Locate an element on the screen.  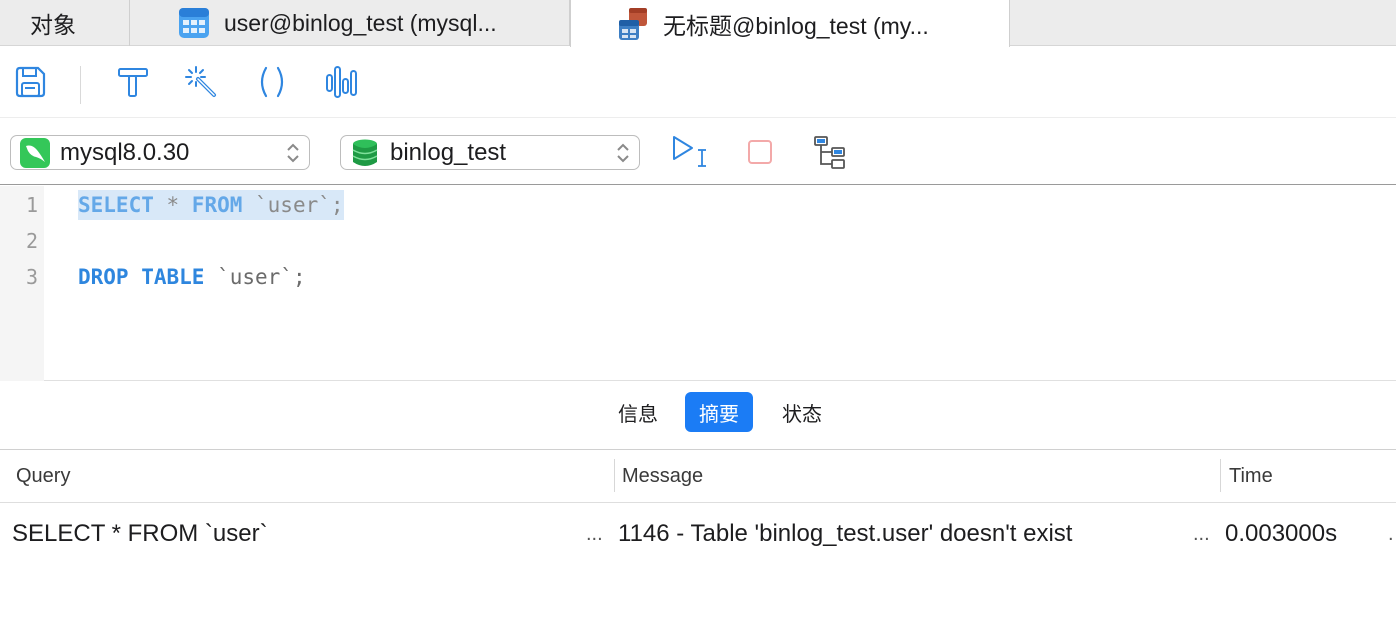
line-number: 2 is located at coordinates (31, 241).